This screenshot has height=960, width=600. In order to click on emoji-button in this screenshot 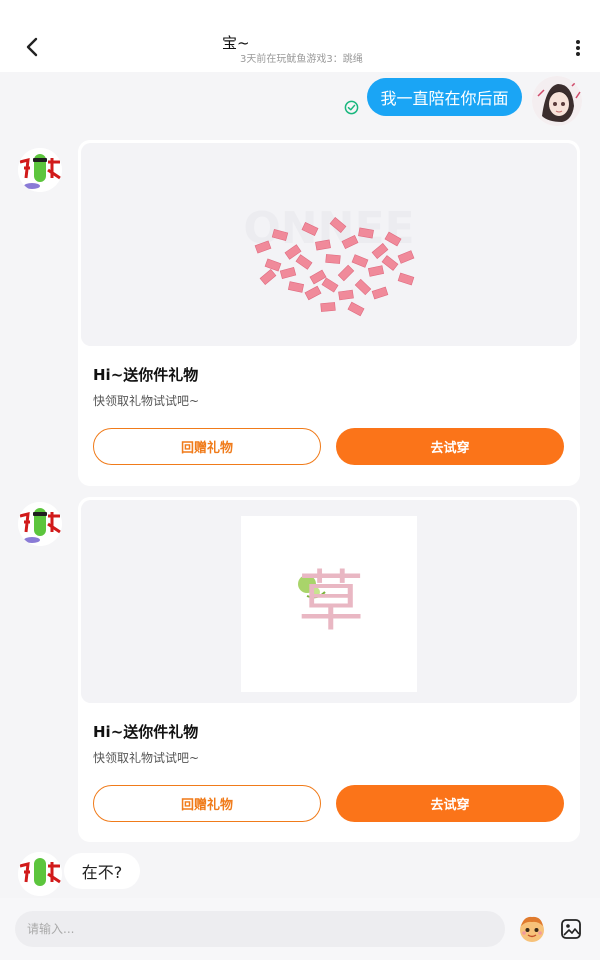, I will do `click(532, 929)`.